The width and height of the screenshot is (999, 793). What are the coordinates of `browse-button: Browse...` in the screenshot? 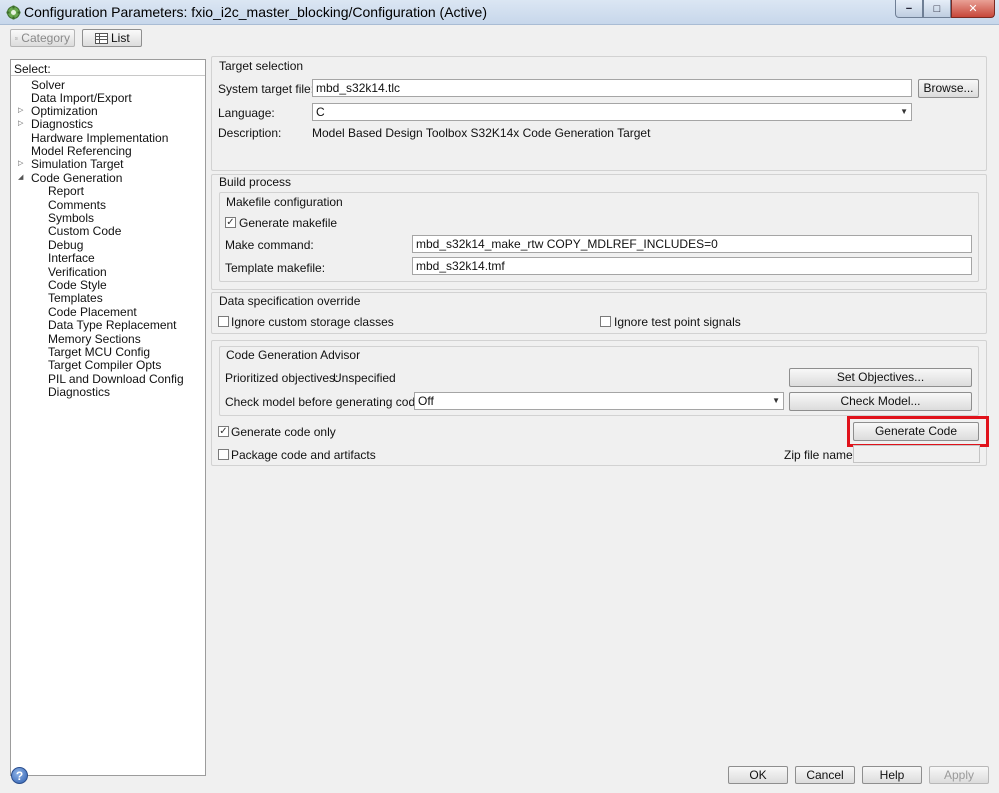 It's located at (948, 88).